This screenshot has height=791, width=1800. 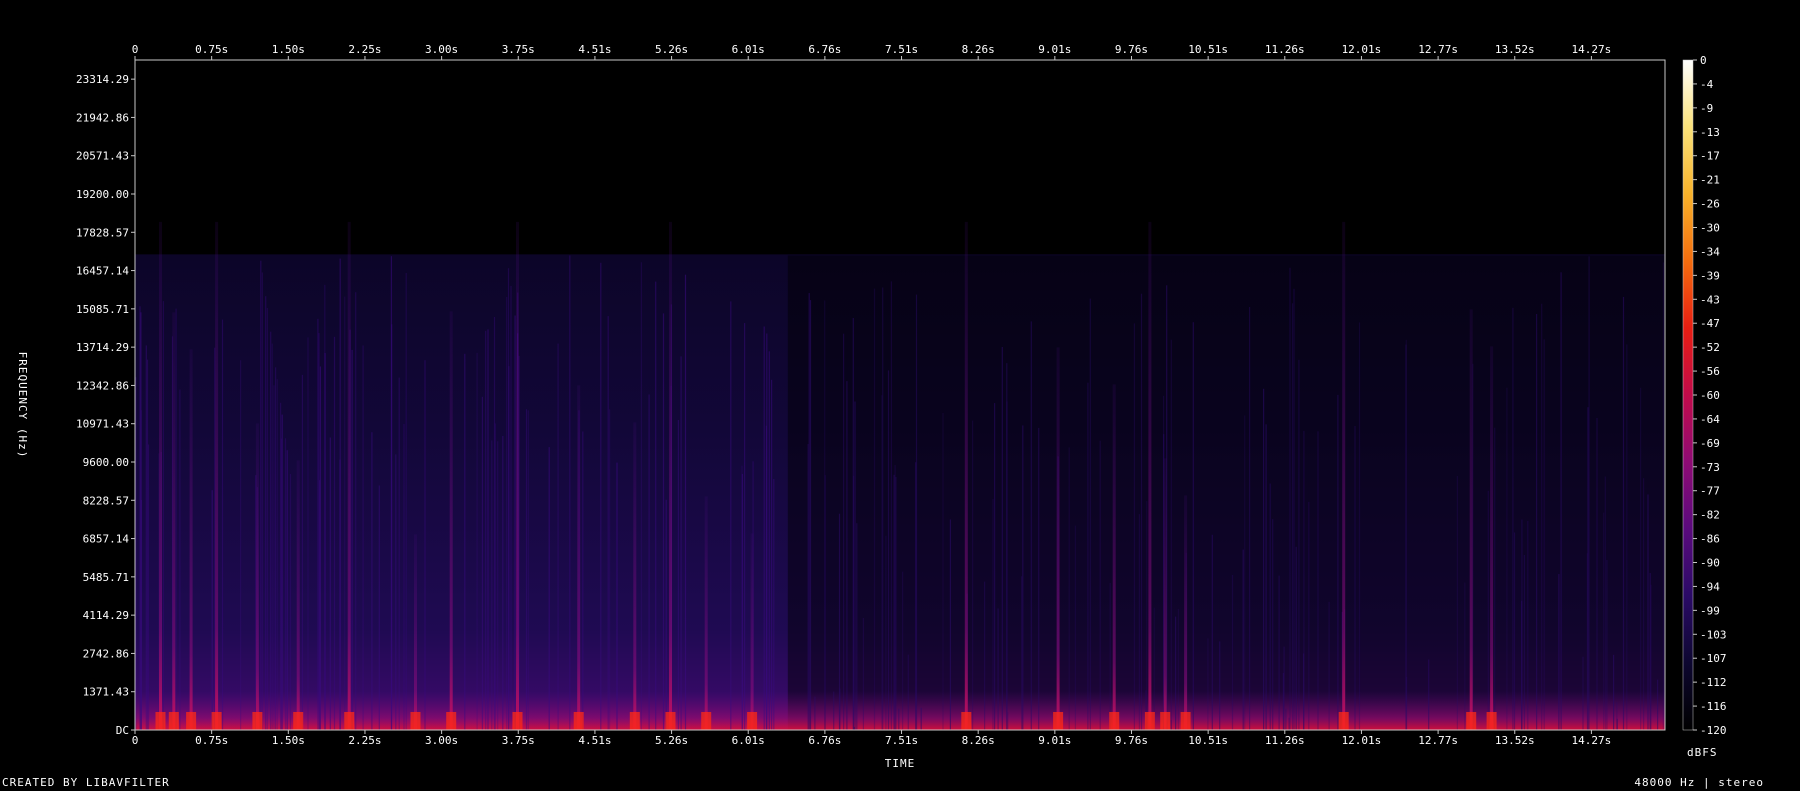 I want to click on x-tick-label-bottom: 4.51s, so click(x=594, y=740).